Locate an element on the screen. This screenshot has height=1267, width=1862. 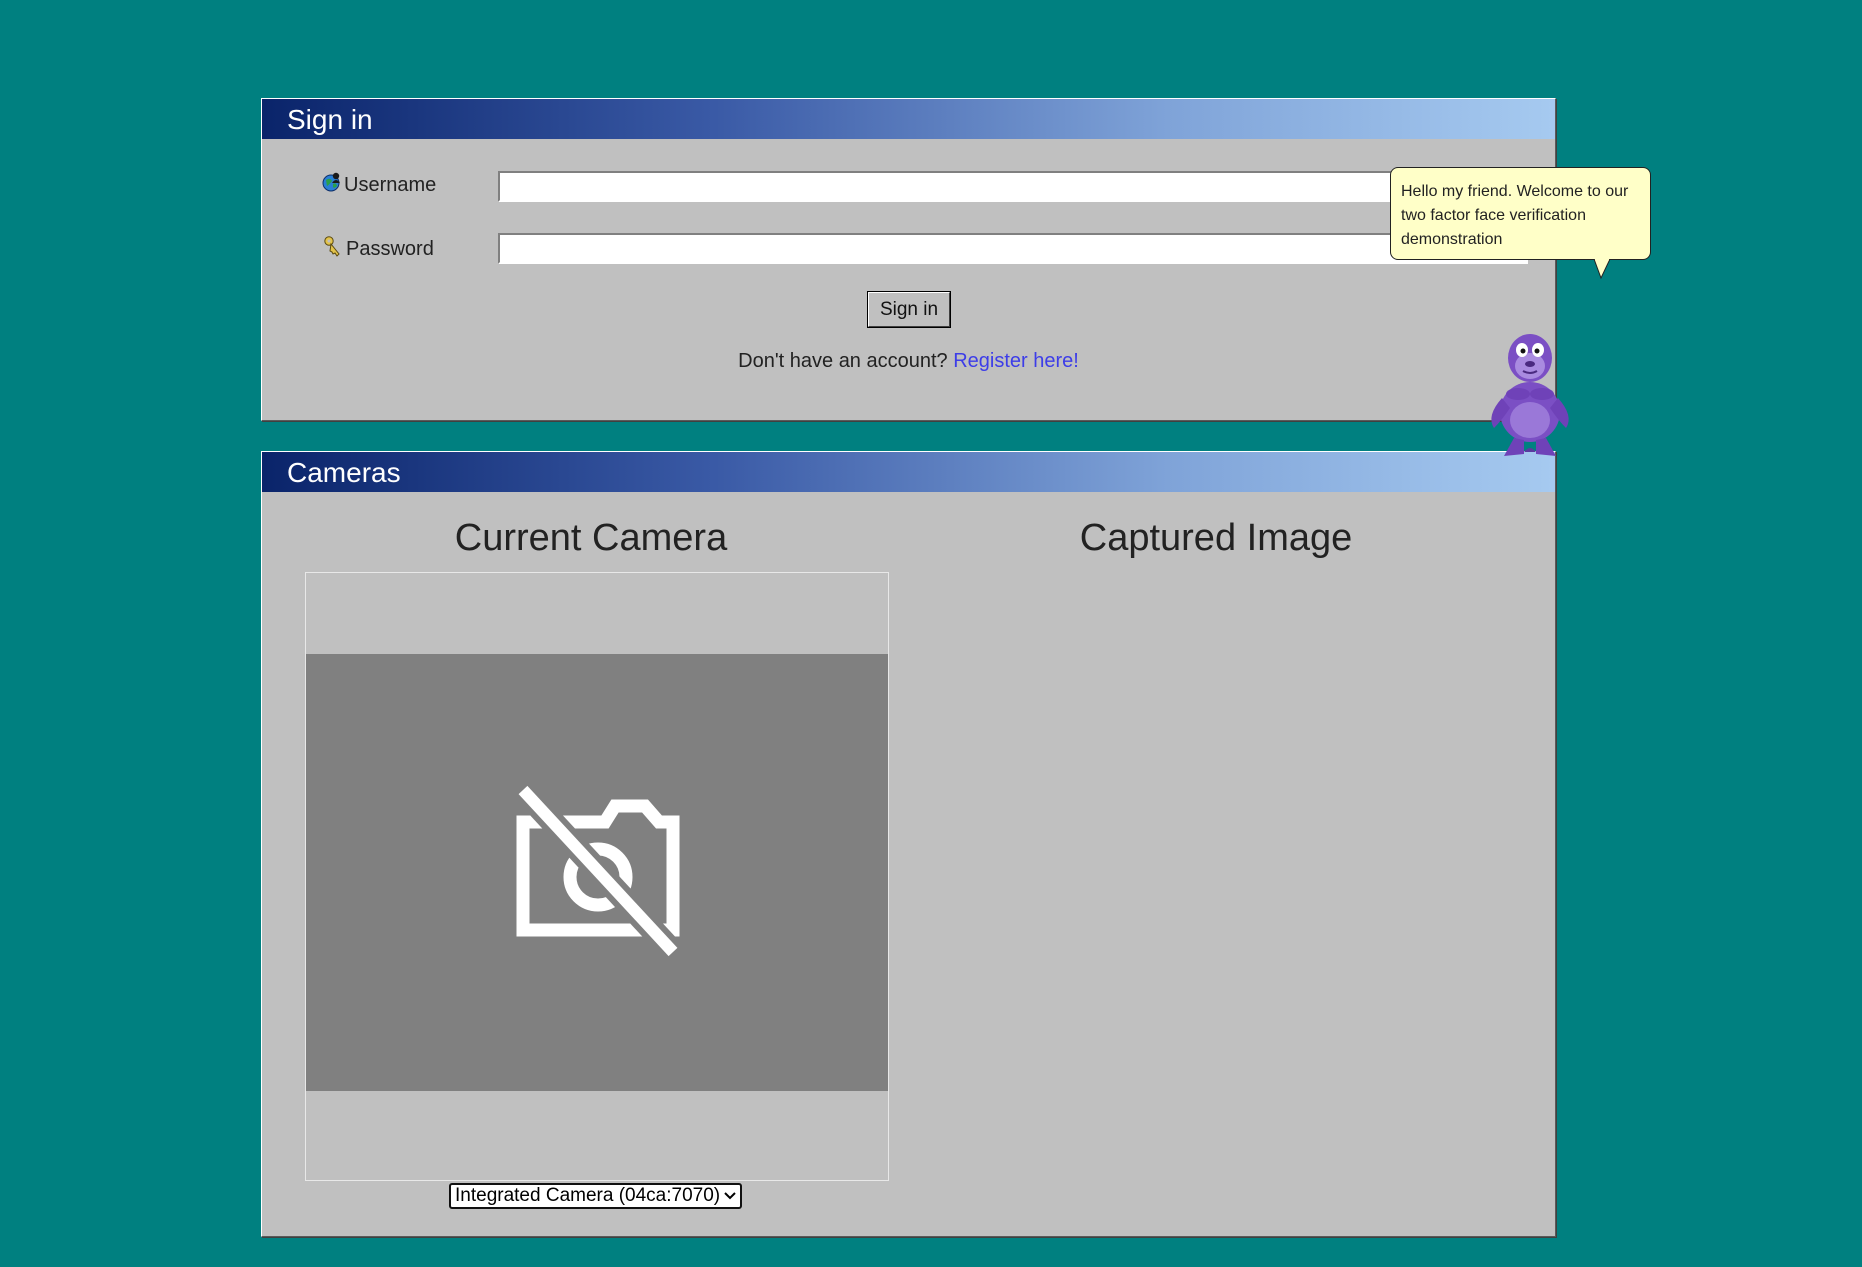
register-line: Don't have an account? Register here! is located at coordinates (908, 361).